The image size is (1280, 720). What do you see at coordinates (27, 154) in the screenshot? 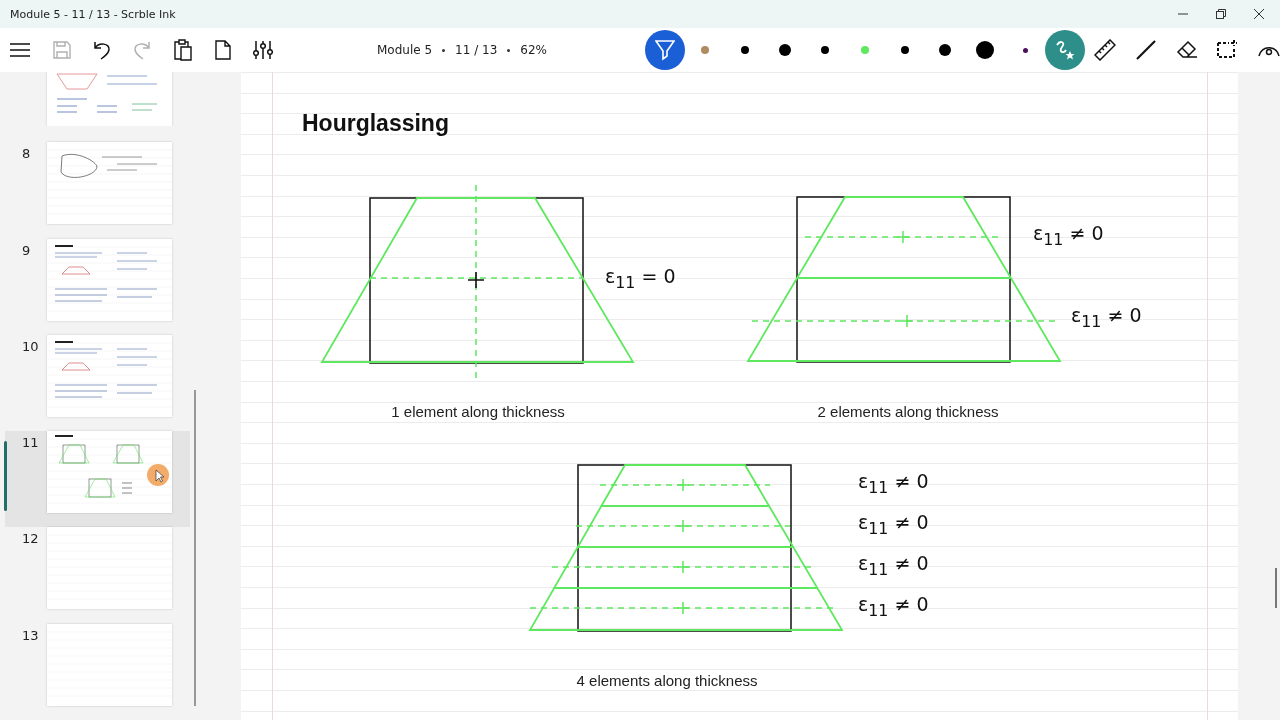
I see `page-number: 8` at bounding box center [27, 154].